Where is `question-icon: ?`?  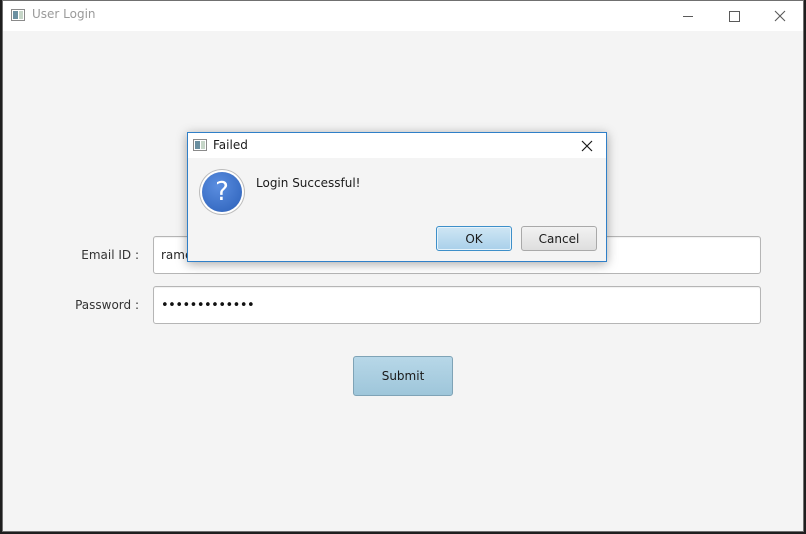
question-icon: ? is located at coordinates (222, 192).